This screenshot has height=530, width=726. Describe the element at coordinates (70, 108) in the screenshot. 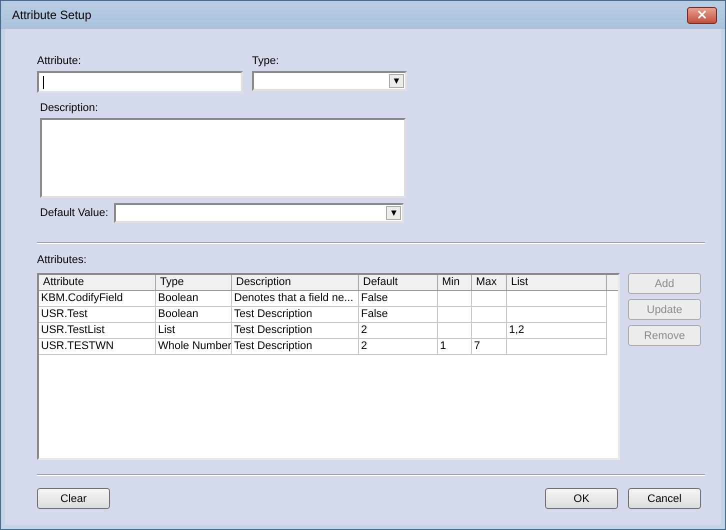

I see `description-label: Description:` at that location.